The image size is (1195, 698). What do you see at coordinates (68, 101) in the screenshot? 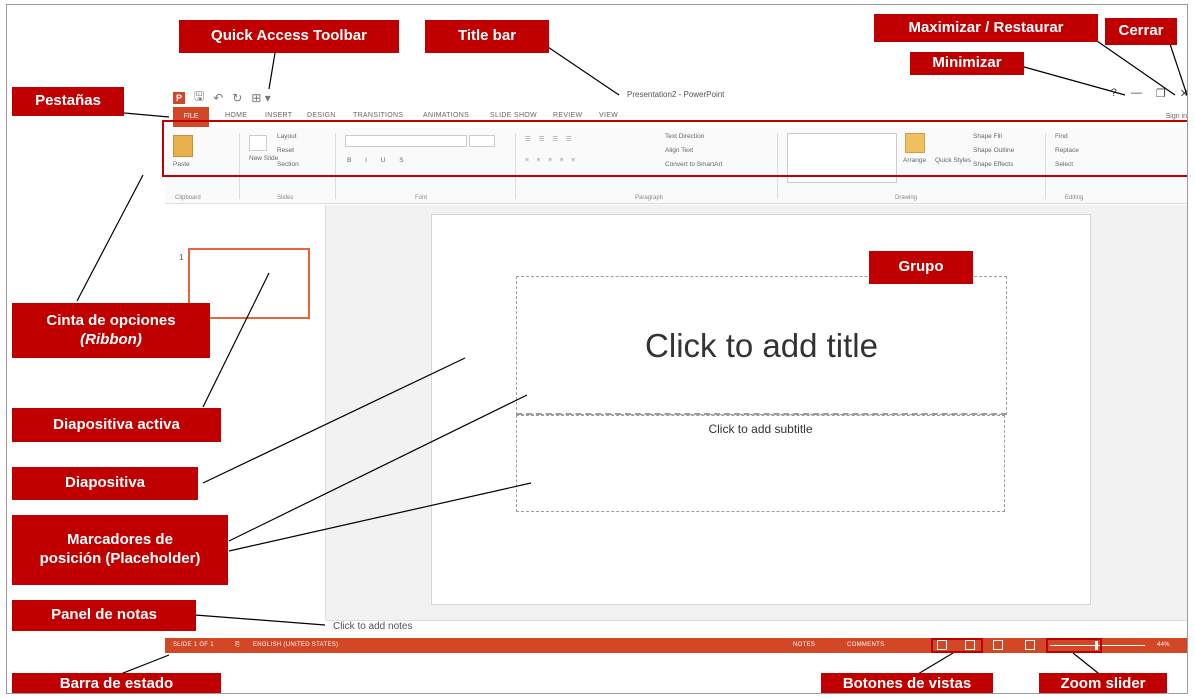
I see `label-tabs: Pestañas` at bounding box center [68, 101].